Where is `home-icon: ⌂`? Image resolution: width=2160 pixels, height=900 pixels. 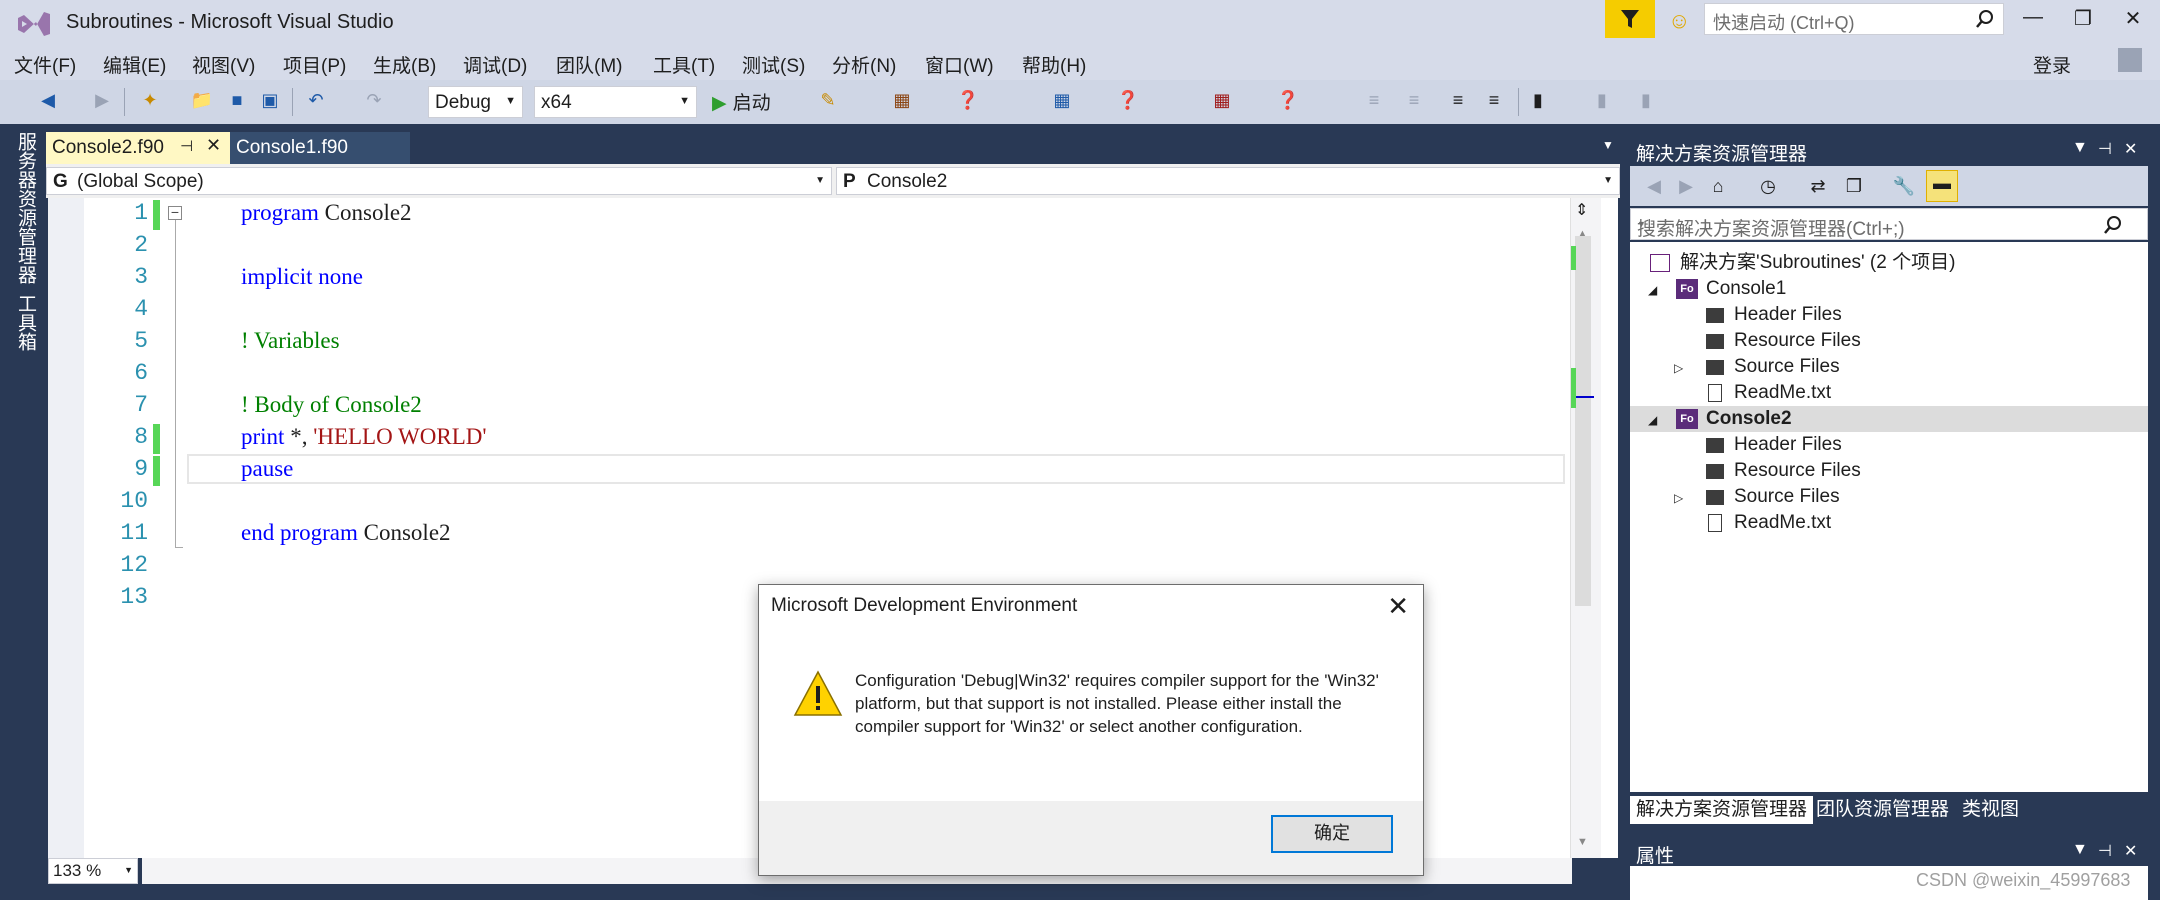
home-icon: ⌂ is located at coordinates (1718, 186).